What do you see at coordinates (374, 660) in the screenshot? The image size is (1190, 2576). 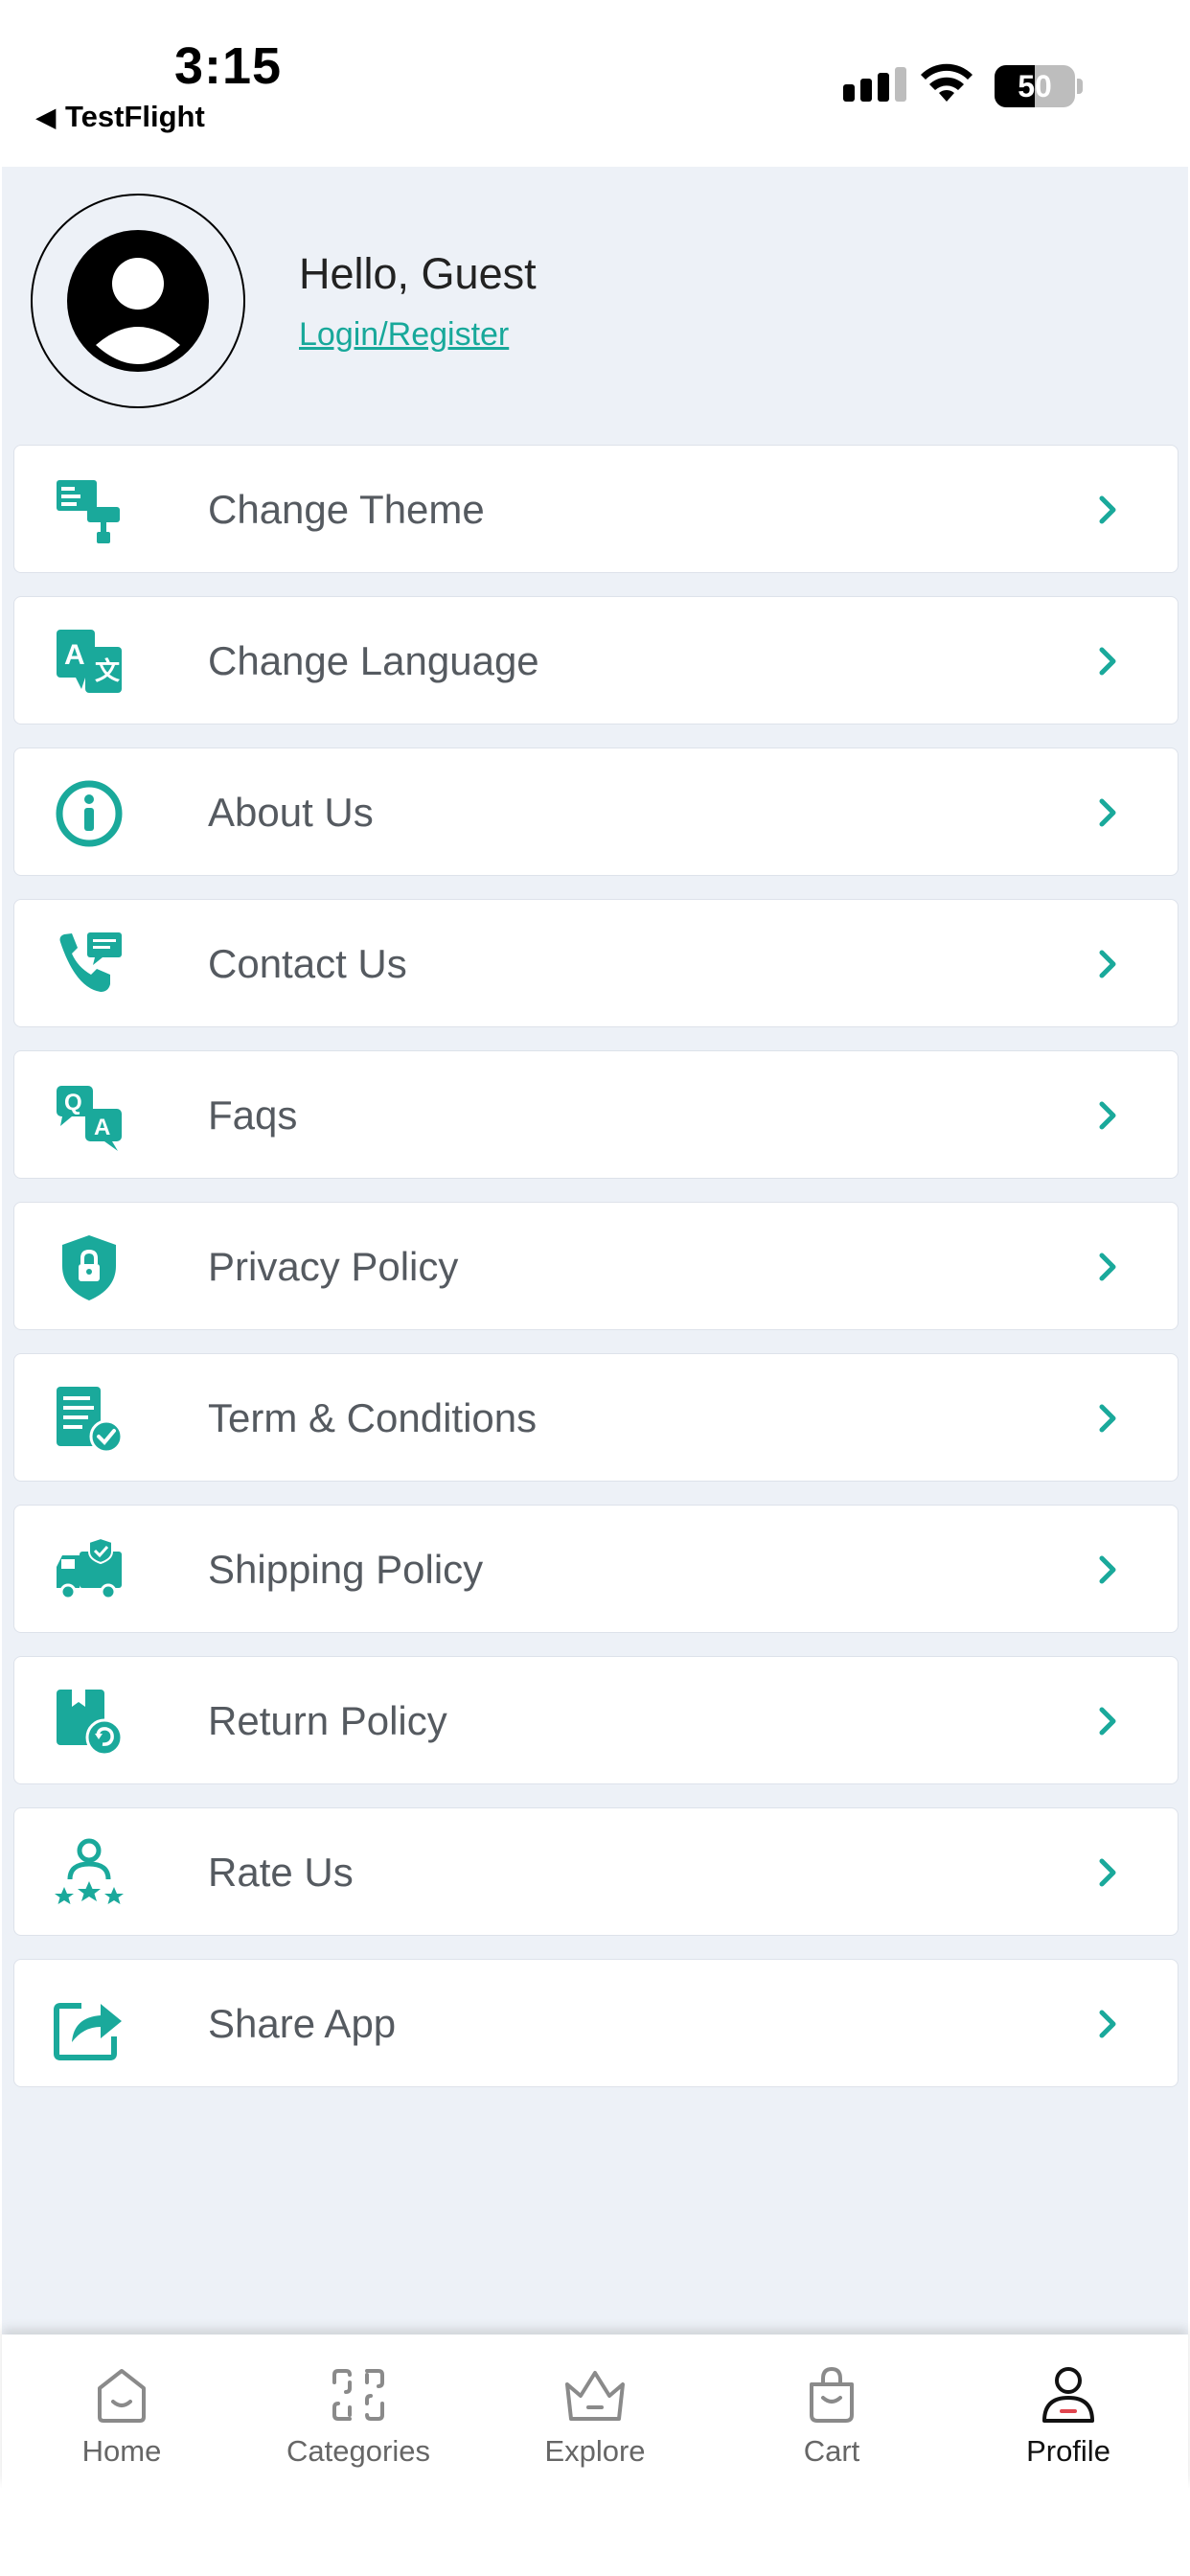 I see `menu-item-label: Change Language` at bounding box center [374, 660].